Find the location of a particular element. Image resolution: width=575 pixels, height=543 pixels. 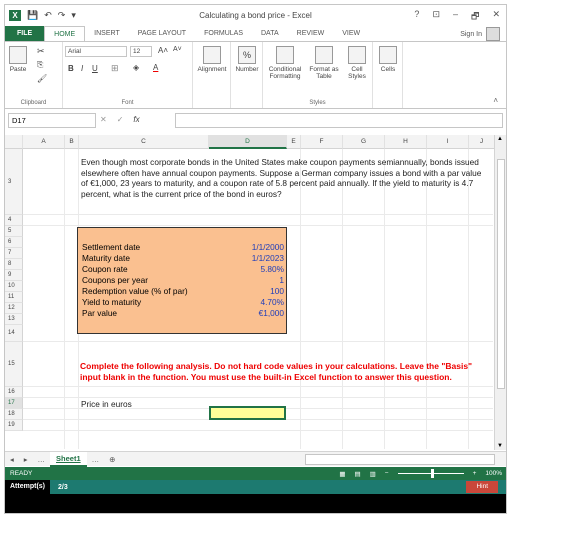

row-header-9: 9 is located at coordinates (14, 275).